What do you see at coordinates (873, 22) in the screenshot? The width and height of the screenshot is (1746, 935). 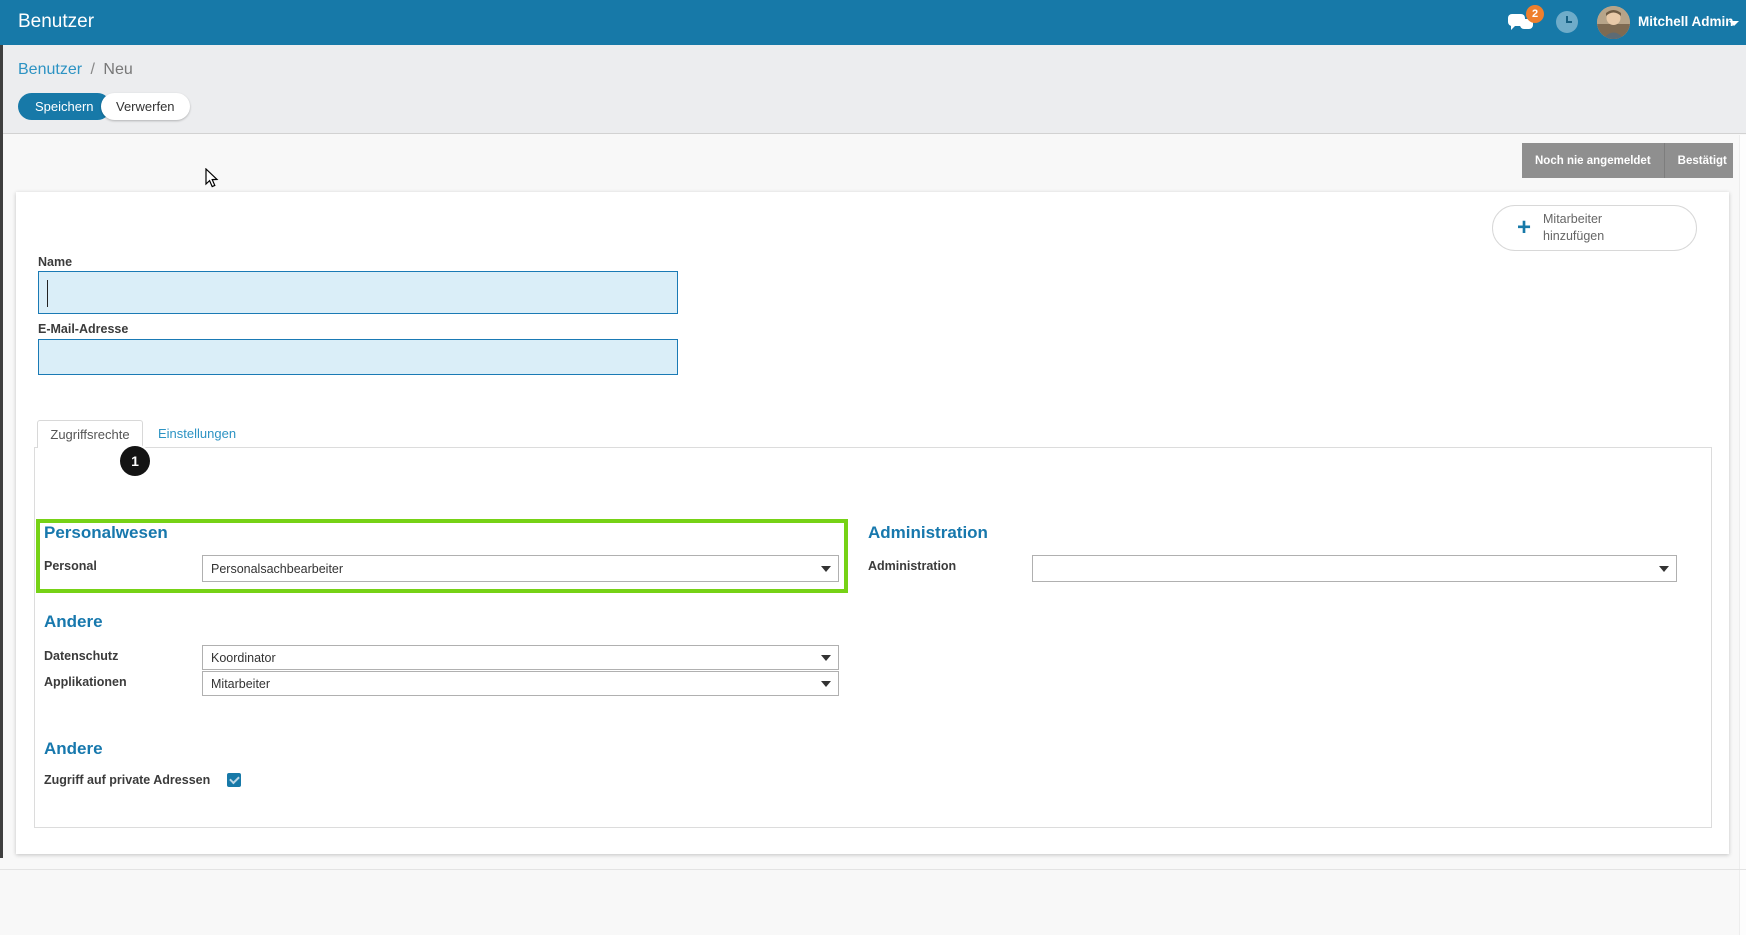 I see `app-bar: Benutzer 2 Mitchell Admin` at bounding box center [873, 22].